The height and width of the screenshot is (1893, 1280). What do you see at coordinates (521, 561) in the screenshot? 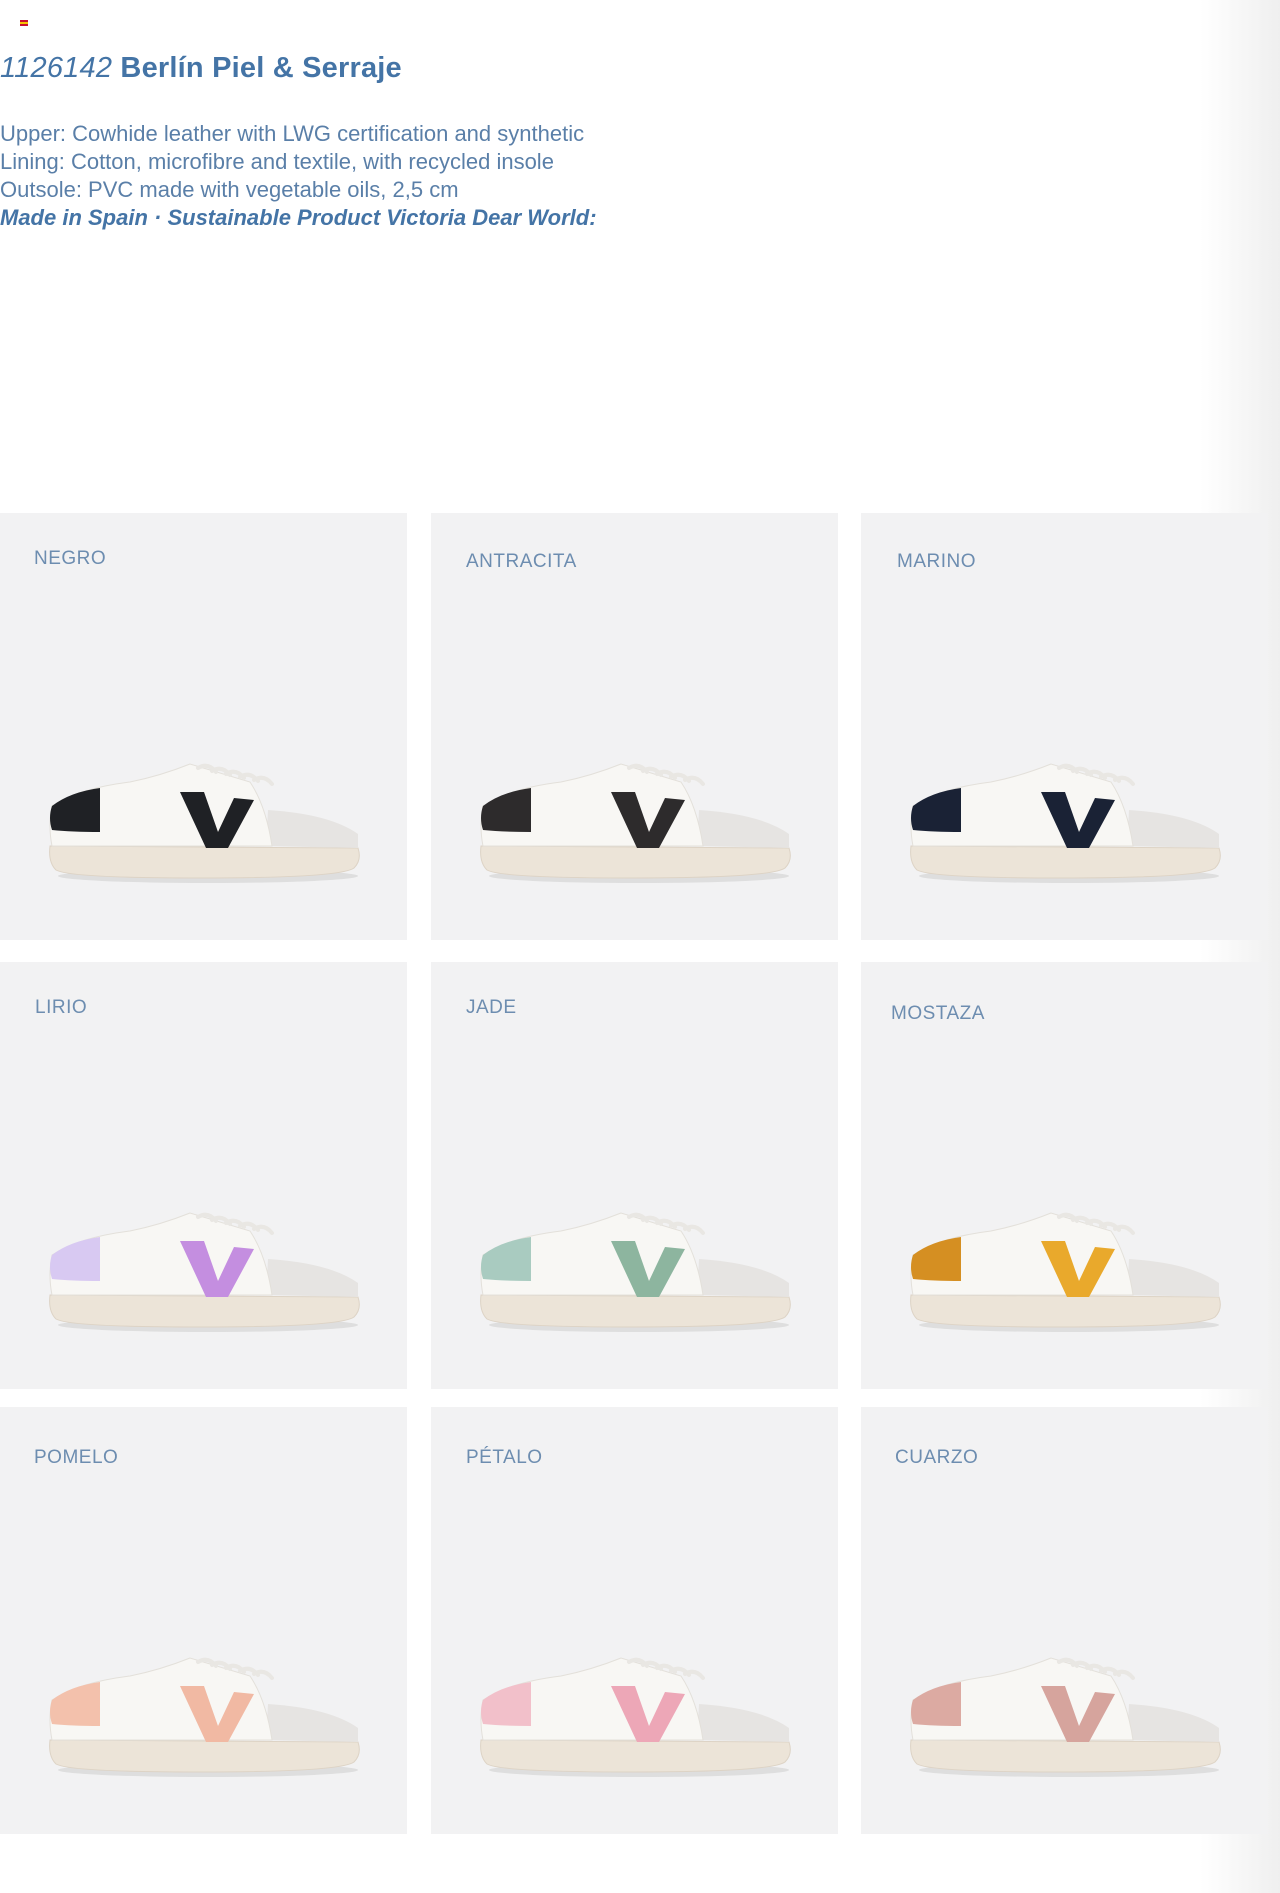
I see `variant-label: ANTRACITA` at bounding box center [521, 561].